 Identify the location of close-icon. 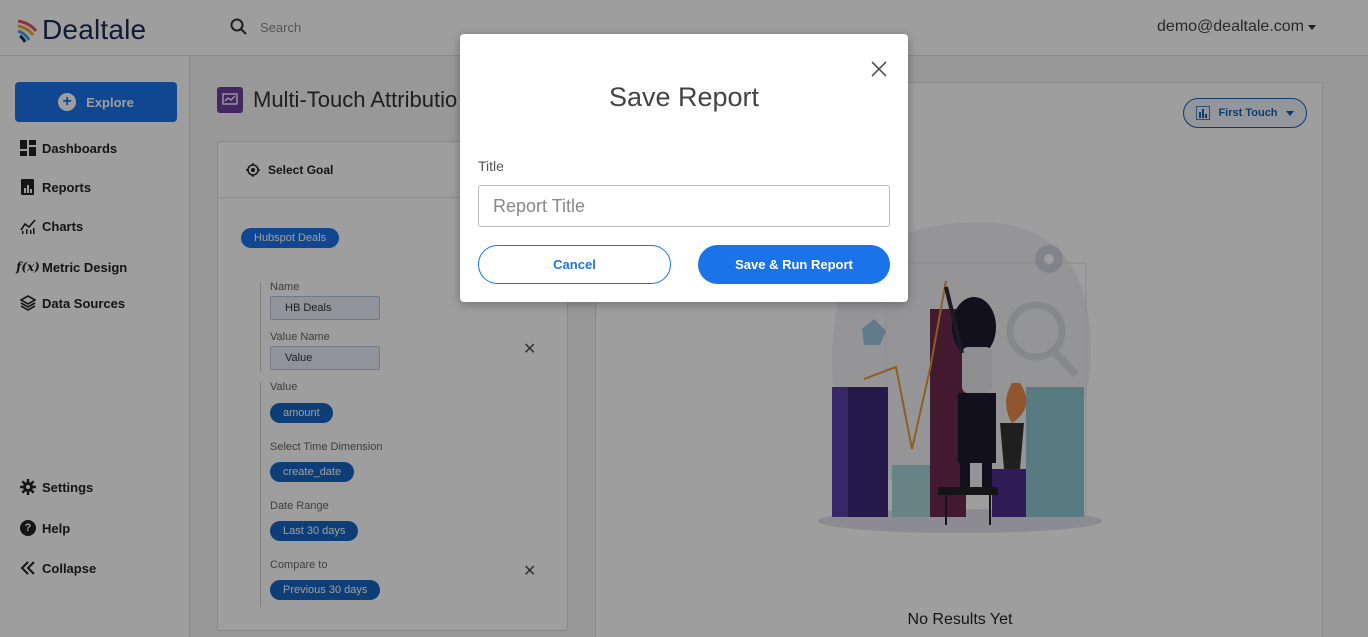
(879, 69).